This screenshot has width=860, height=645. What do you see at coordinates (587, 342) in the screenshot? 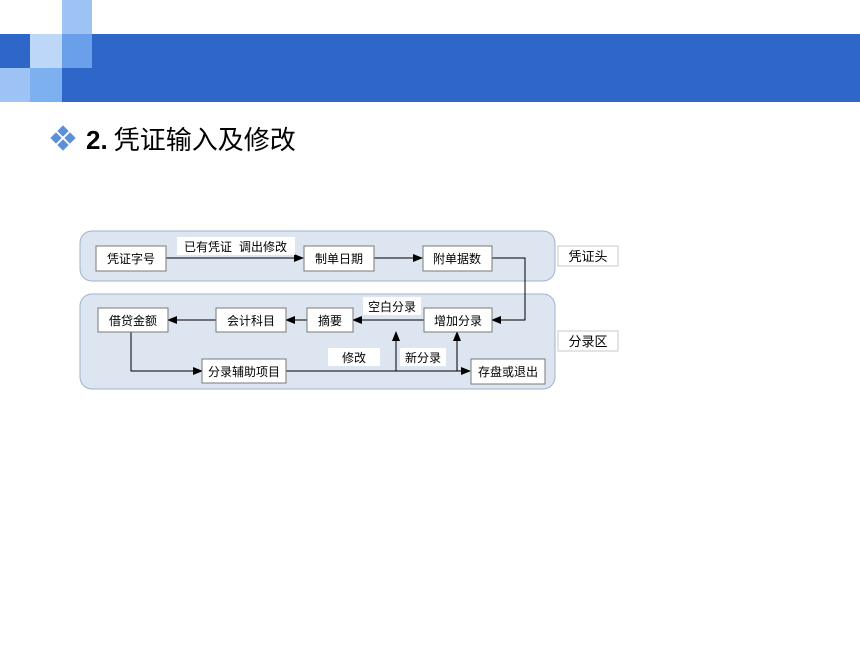
I see `entry-label: 分录区` at bounding box center [587, 342].